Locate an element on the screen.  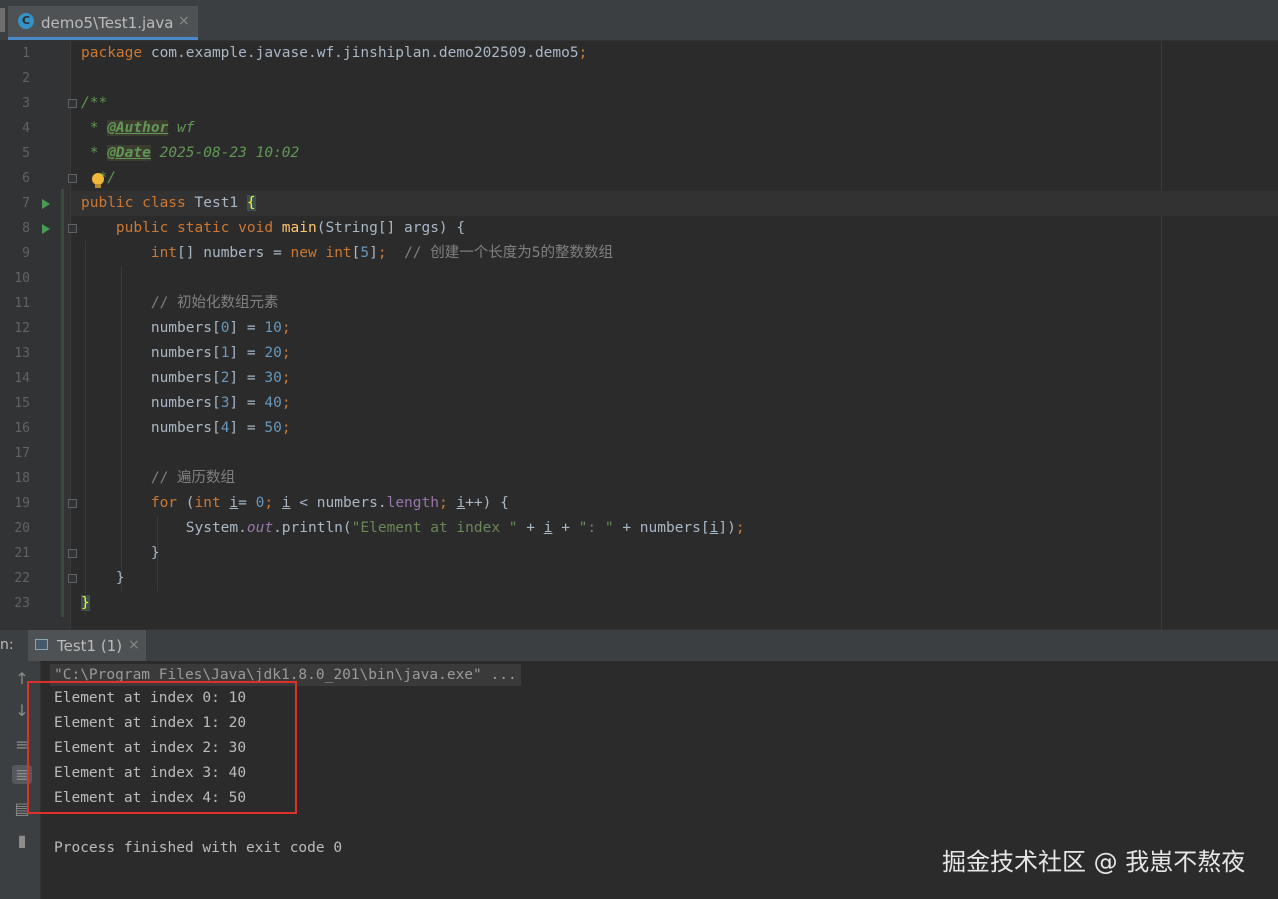
gutter-separator is located at coordinates (70, 335).